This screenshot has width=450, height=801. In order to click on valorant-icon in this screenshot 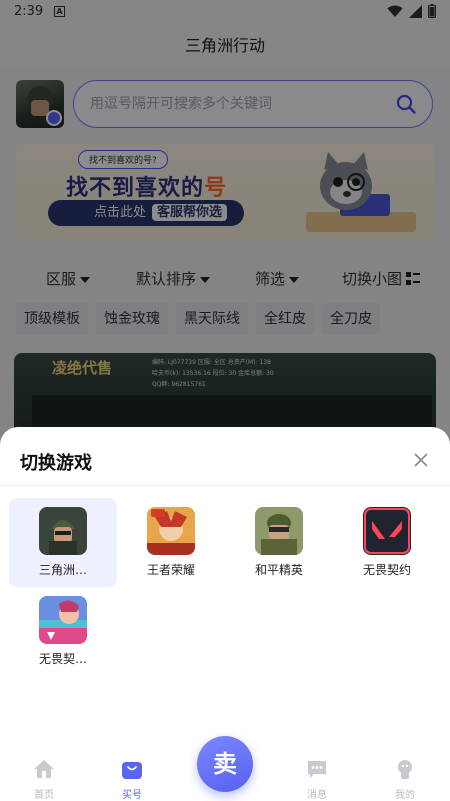, I will do `click(387, 531)`.